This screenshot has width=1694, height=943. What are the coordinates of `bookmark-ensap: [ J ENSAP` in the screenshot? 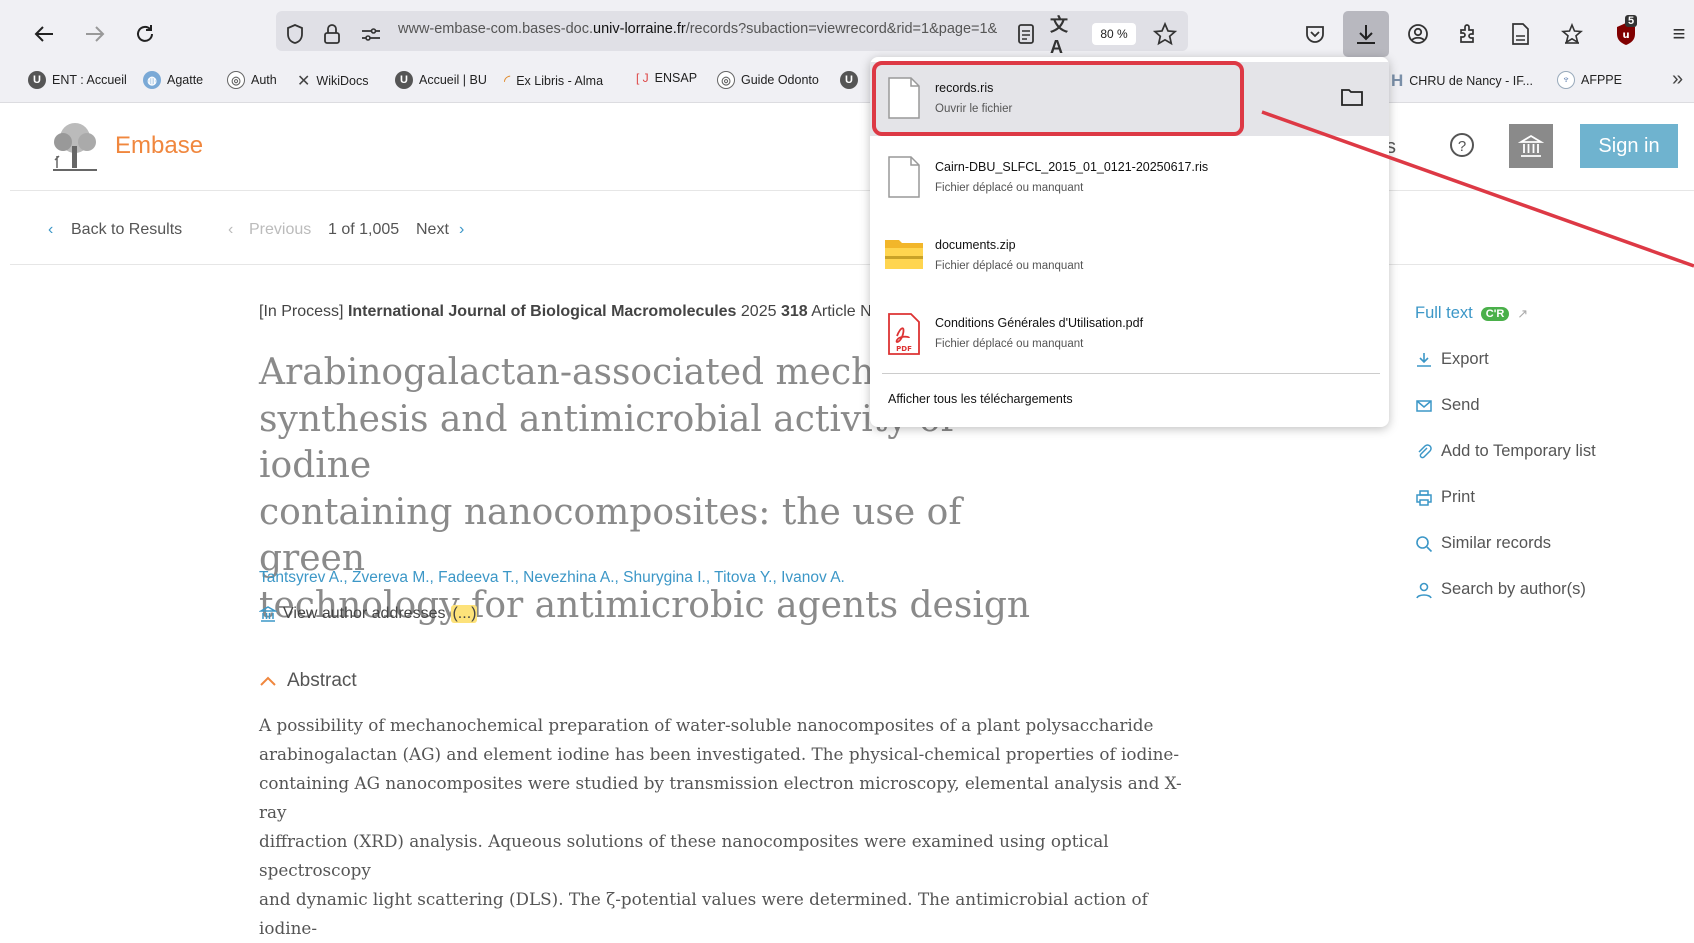 It's located at (666, 78).